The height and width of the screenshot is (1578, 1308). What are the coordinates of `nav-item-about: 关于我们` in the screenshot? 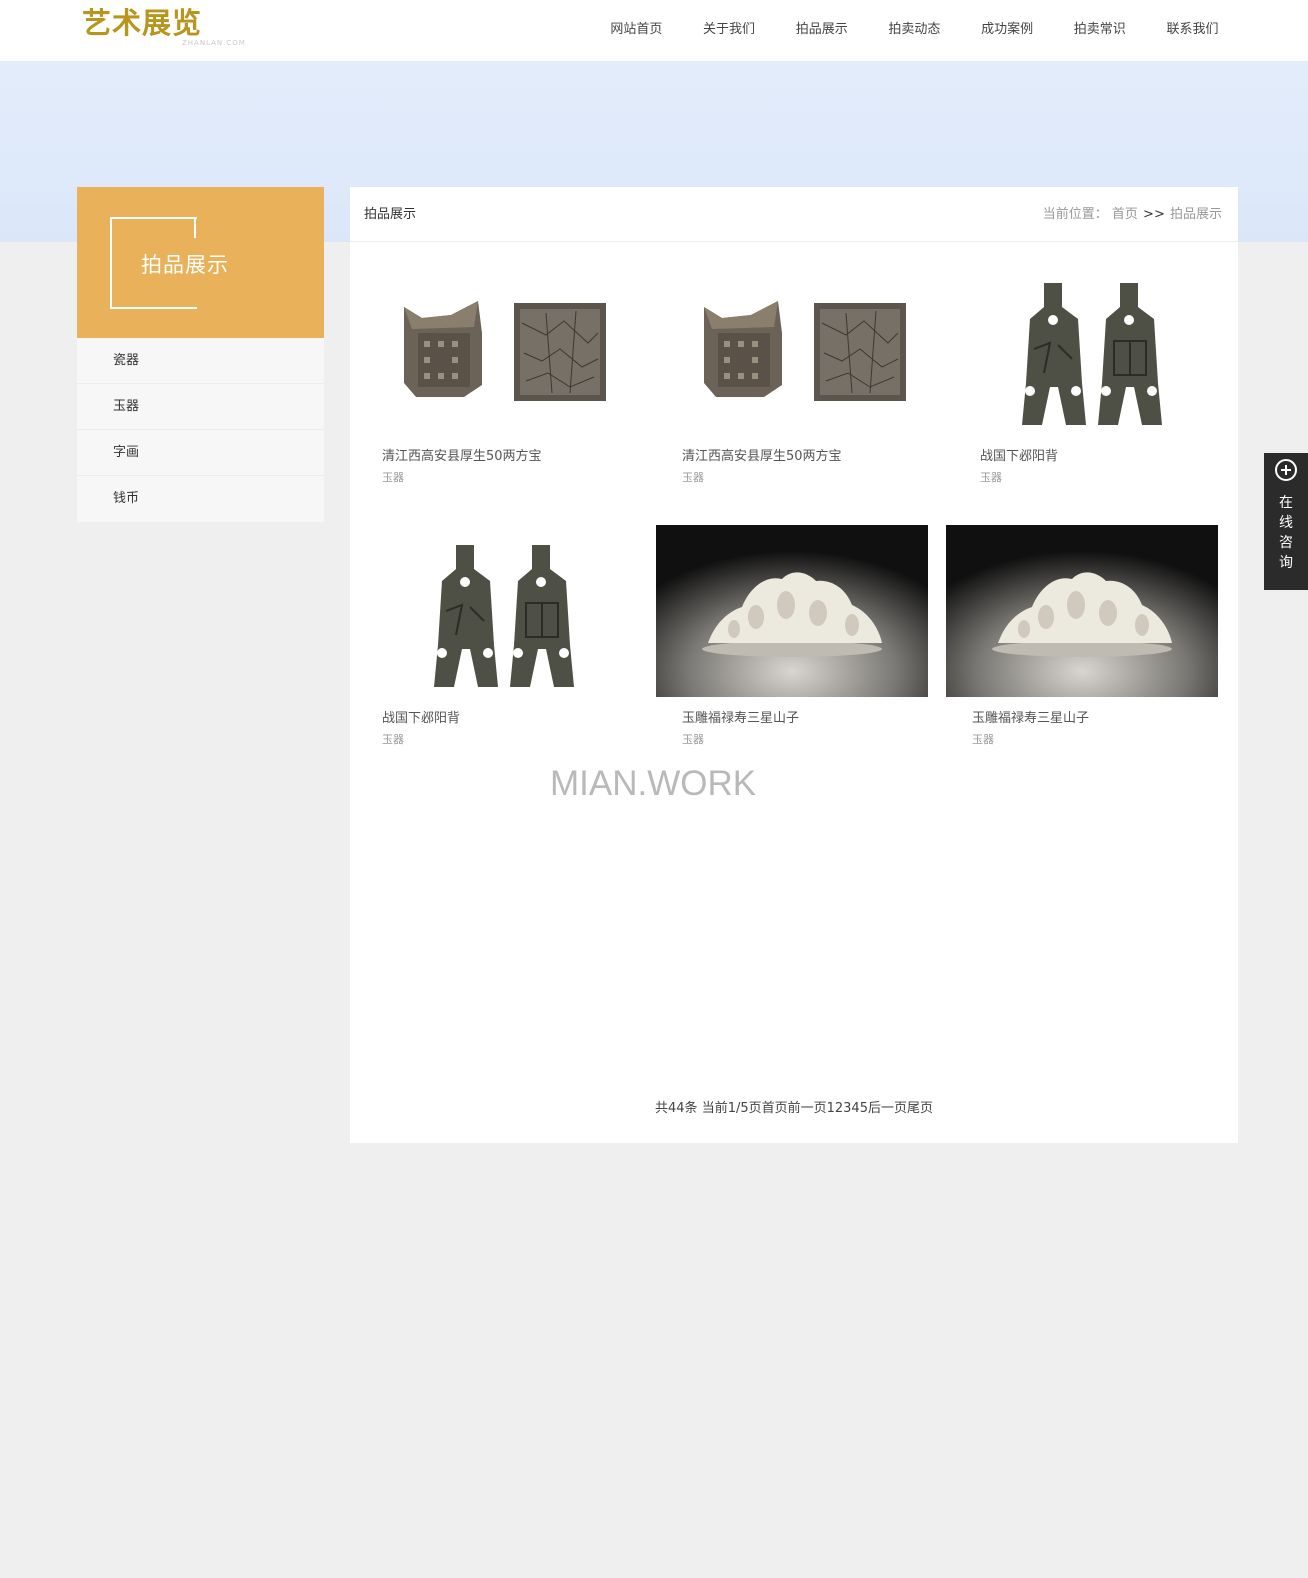 It's located at (729, 30).